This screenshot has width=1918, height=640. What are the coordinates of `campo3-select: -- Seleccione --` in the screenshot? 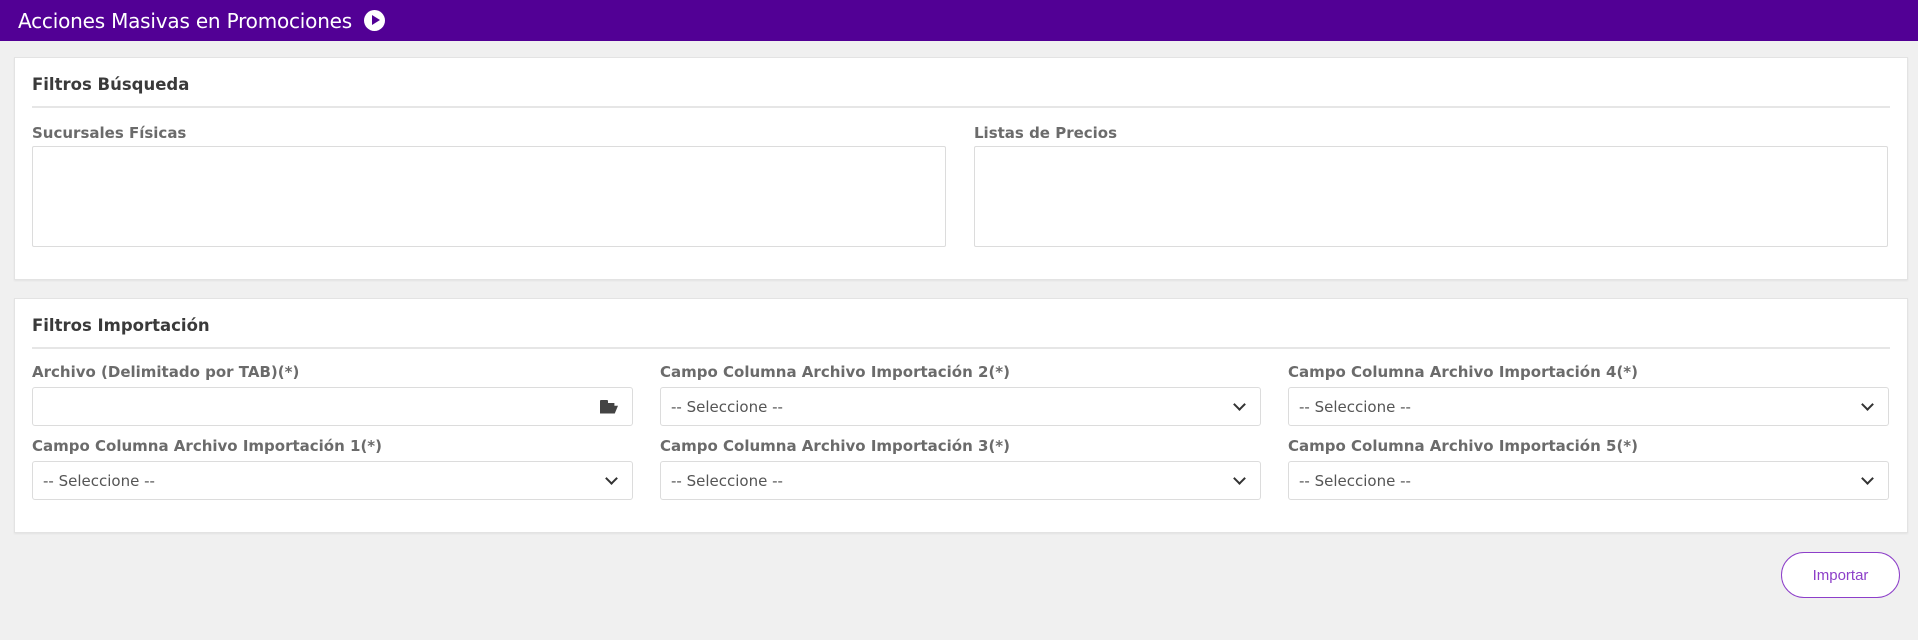 It's located at (960, 480).